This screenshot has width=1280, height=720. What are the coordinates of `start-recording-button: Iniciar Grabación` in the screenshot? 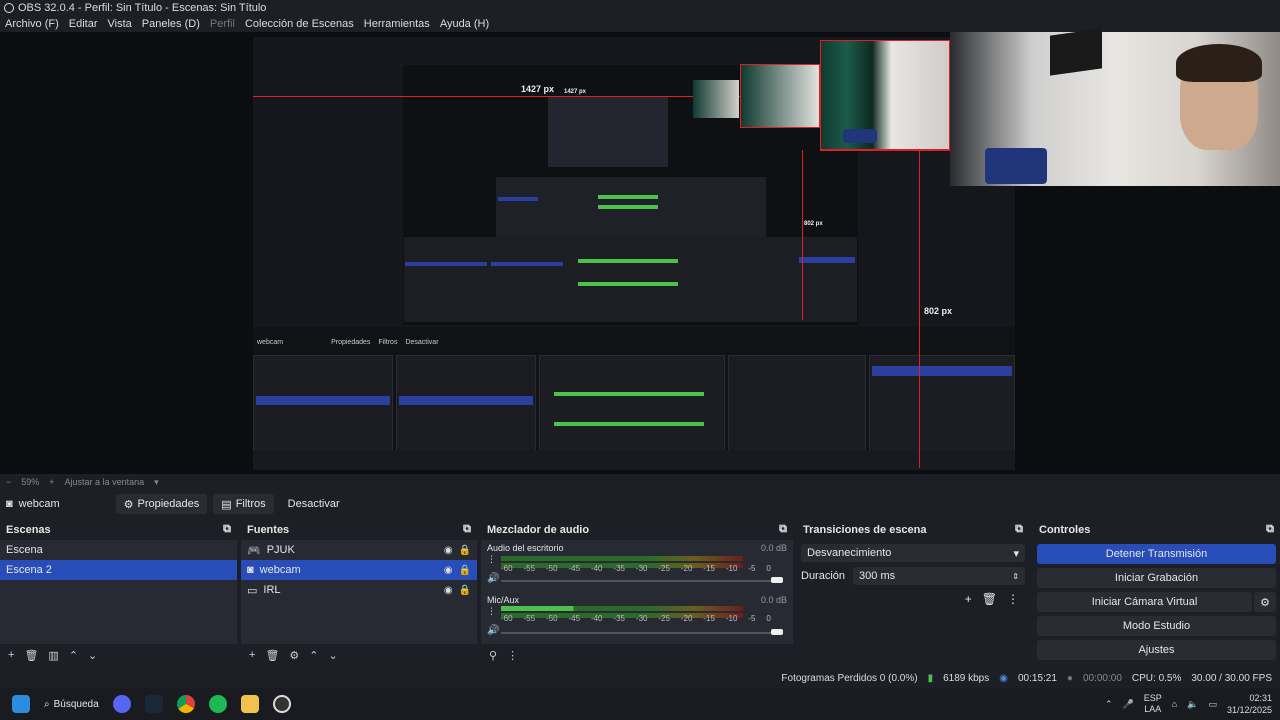 It's located at (1156, 578).